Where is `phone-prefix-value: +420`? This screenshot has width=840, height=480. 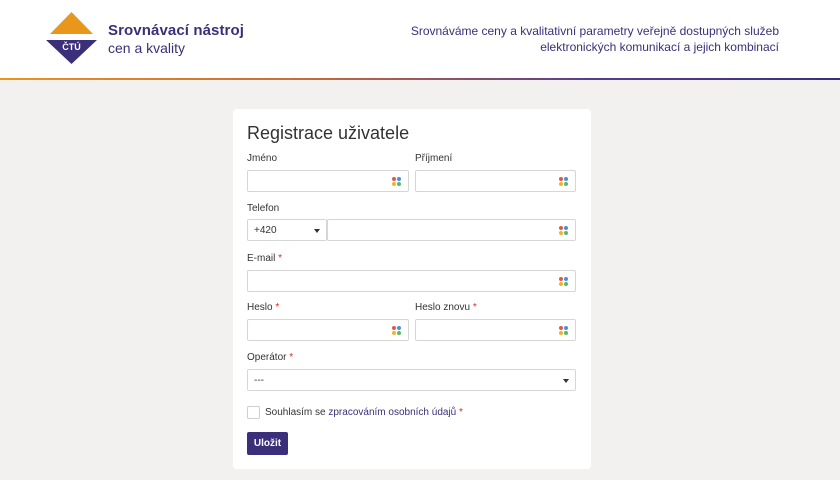 phone-prefix-value: +420 is located at coordinates (265, 230).